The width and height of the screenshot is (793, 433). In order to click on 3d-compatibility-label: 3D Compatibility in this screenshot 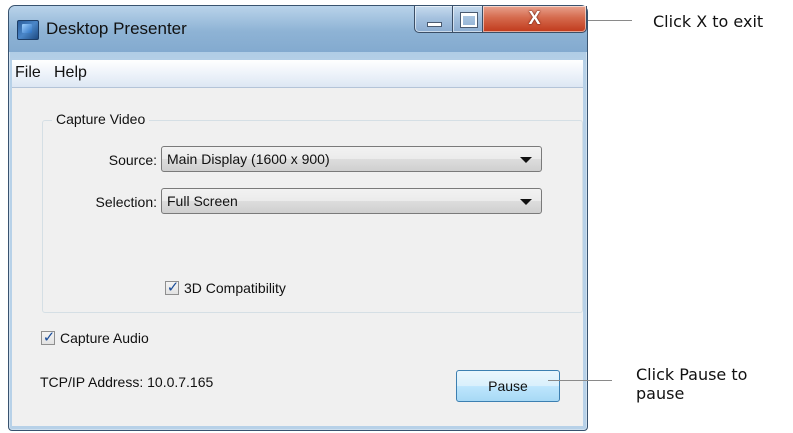, I will do `click(235, 288)`.